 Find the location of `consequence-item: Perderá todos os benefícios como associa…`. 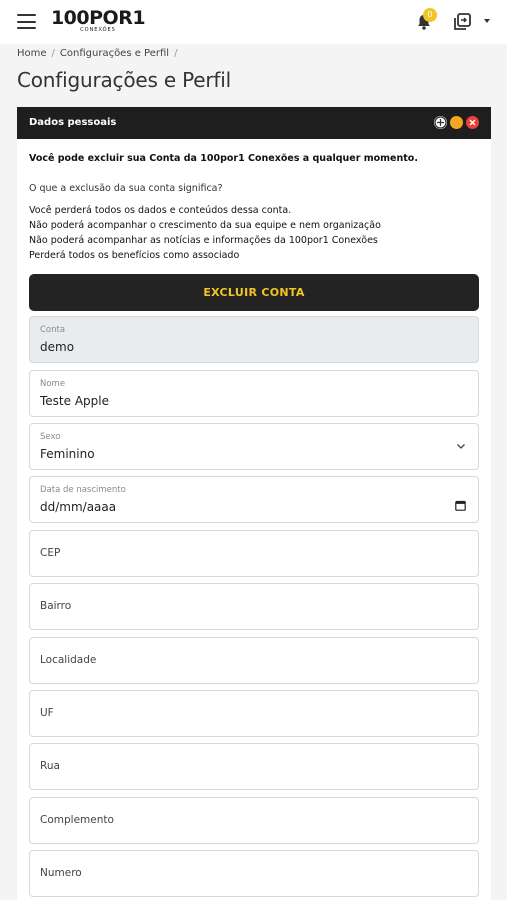

consequence-item: Perderá todos os benefícios como associa… is located at coordinates (134, 255).